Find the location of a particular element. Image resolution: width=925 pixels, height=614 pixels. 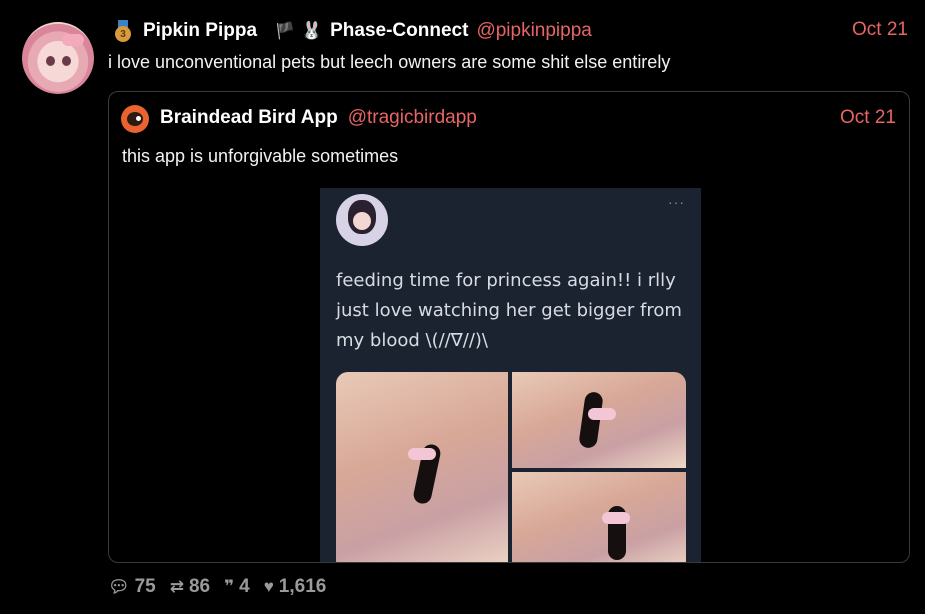

repost-button: ⇄ 86 is located at coordinates (190, 587).